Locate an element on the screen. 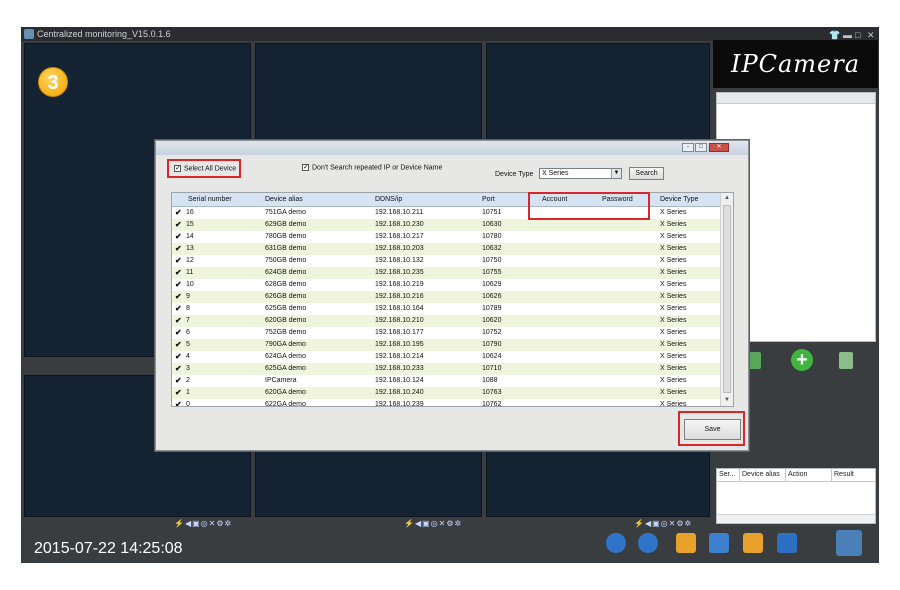  device-type-value: X Series is located at coordinates (555, 173).